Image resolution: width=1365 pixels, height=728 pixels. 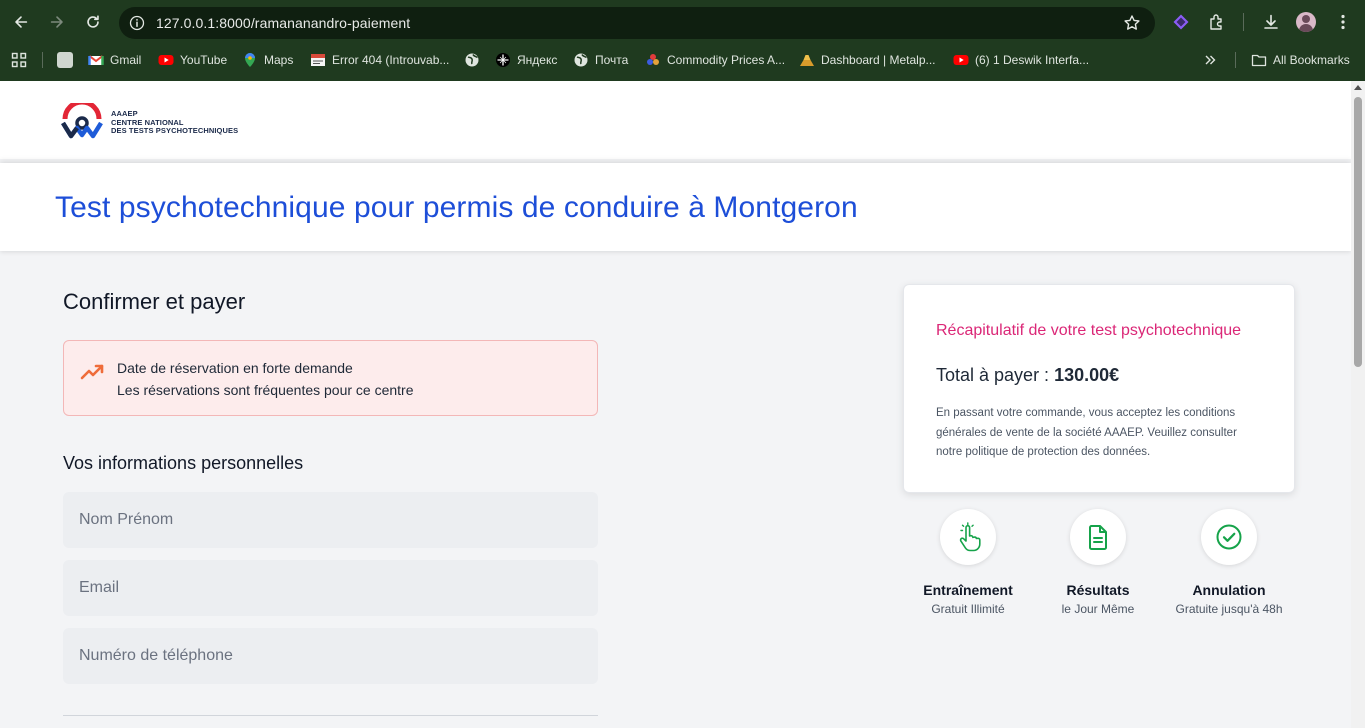 What do you see at coordinates (283, 23) in the screenshot?
I see `url-text: 127.0.0.1:8000/ramananandro-paiement` at bounding box center [283, 23].